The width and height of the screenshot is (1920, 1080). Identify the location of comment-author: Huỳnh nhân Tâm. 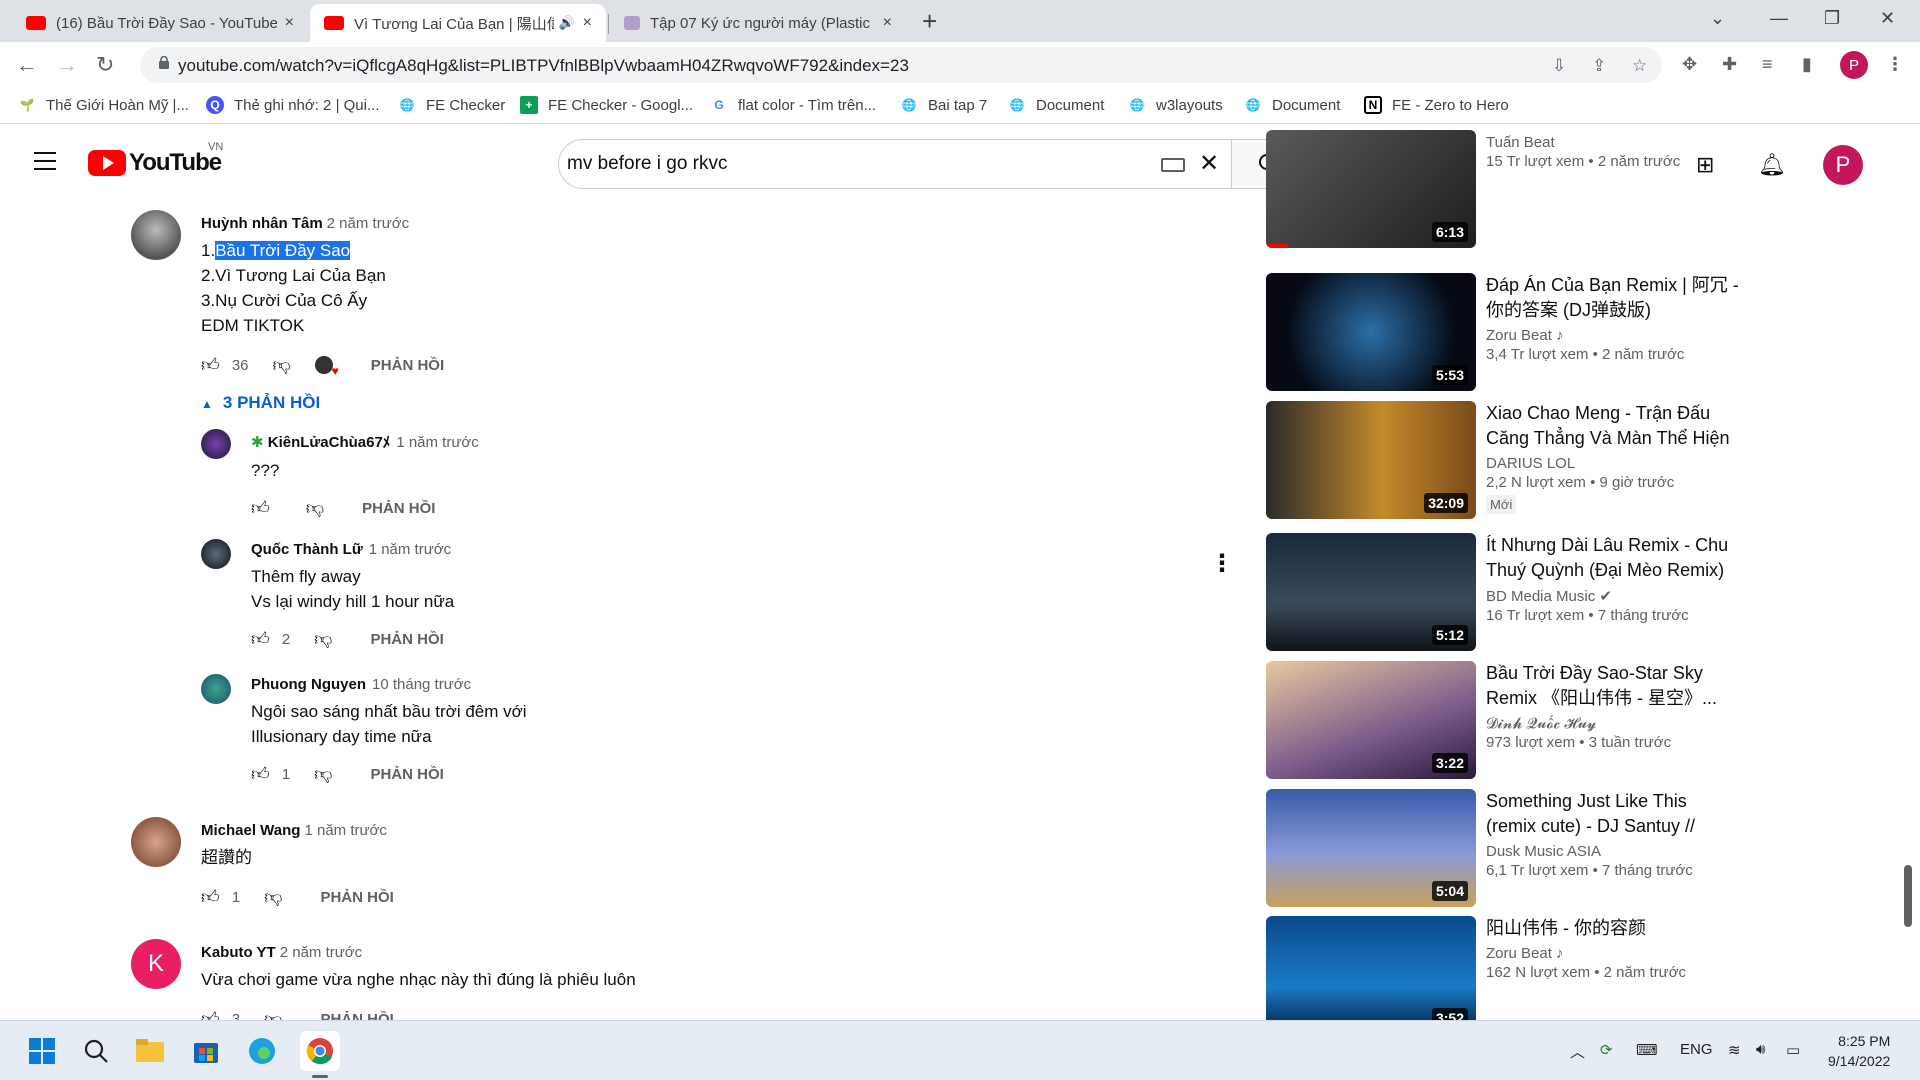
(262, 223).